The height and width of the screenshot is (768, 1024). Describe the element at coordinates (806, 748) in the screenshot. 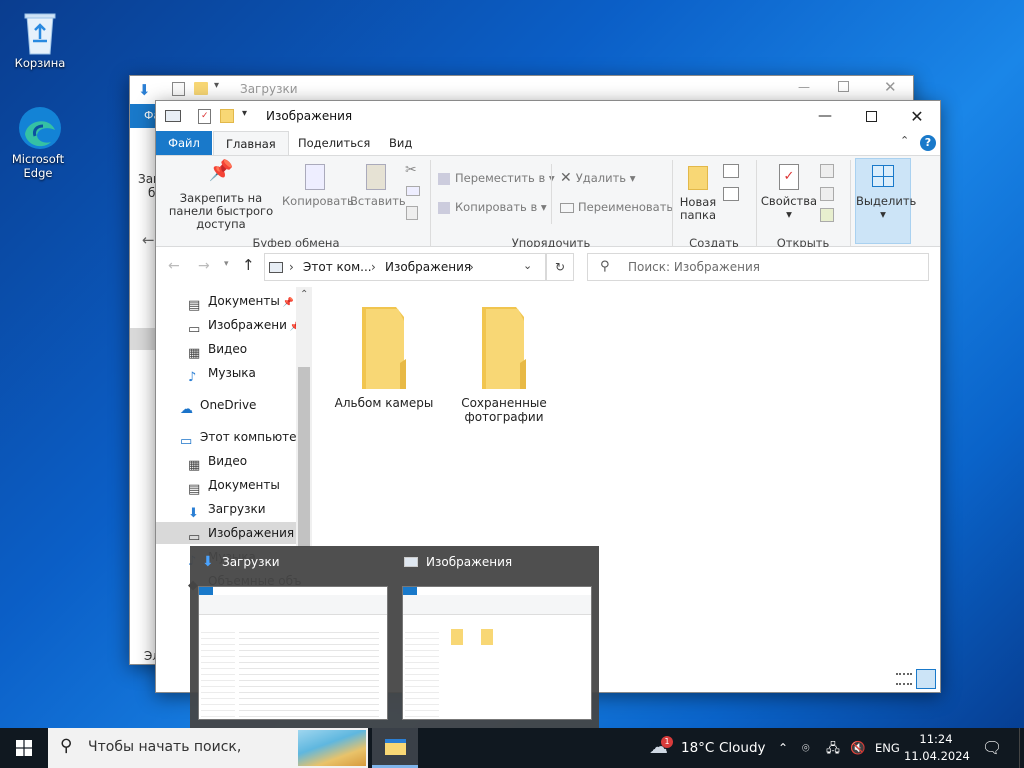

I see `meet-now-icon: ⌾` at that location.